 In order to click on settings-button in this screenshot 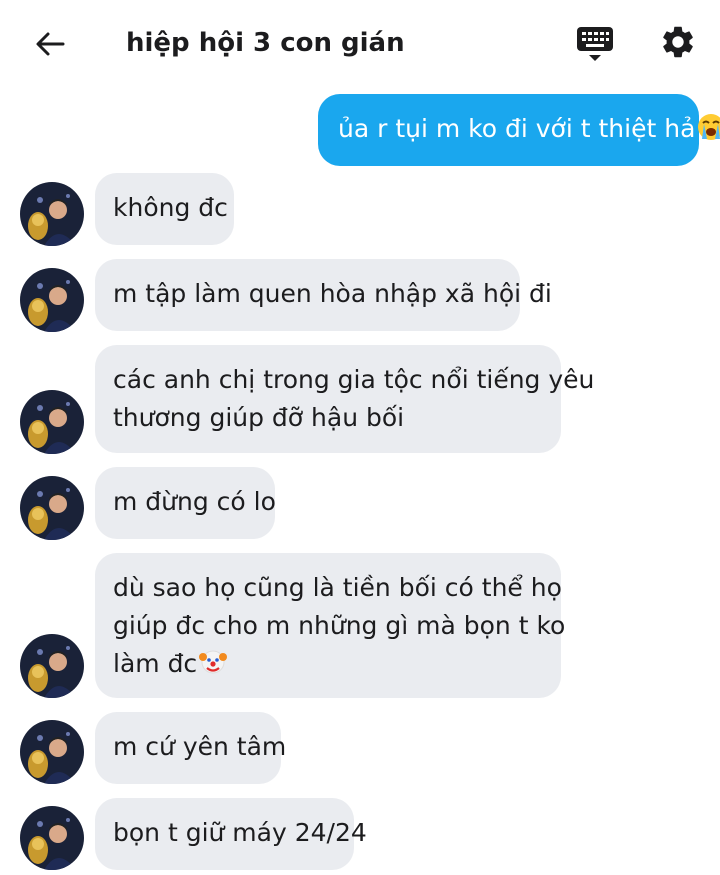, I will do `click(678, 42)`.